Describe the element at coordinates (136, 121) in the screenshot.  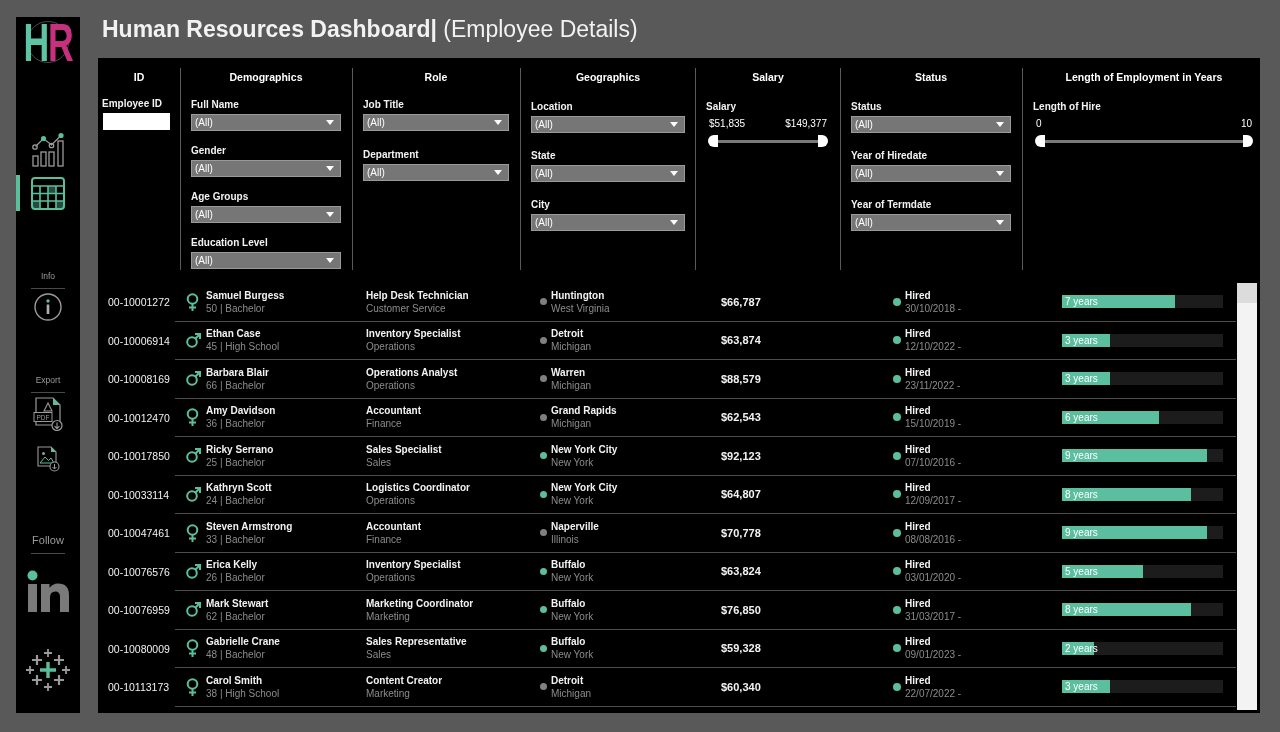
I see `employee-id-input` at that location.